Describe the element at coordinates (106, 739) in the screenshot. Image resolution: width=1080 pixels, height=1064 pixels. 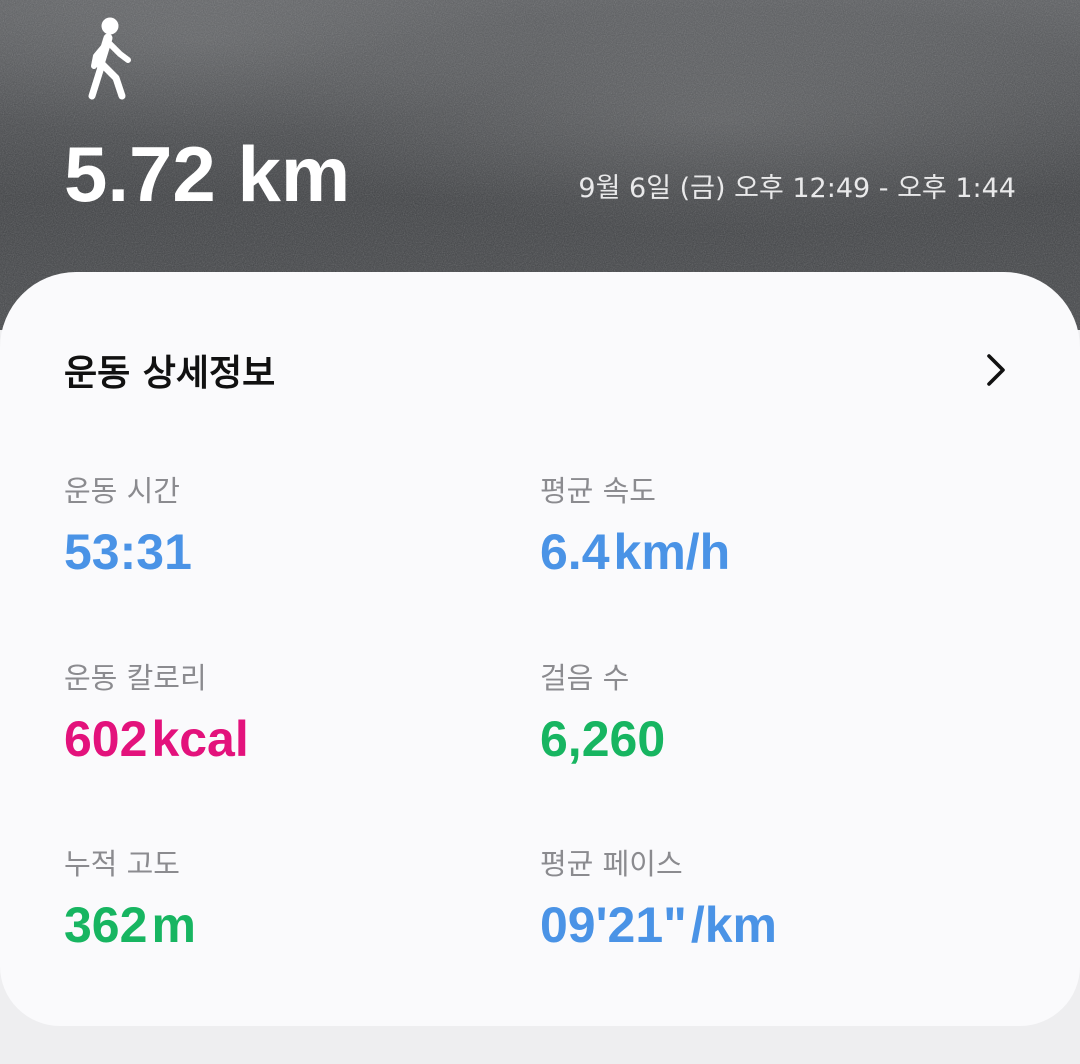
I see `stat-number: 602` at that location.